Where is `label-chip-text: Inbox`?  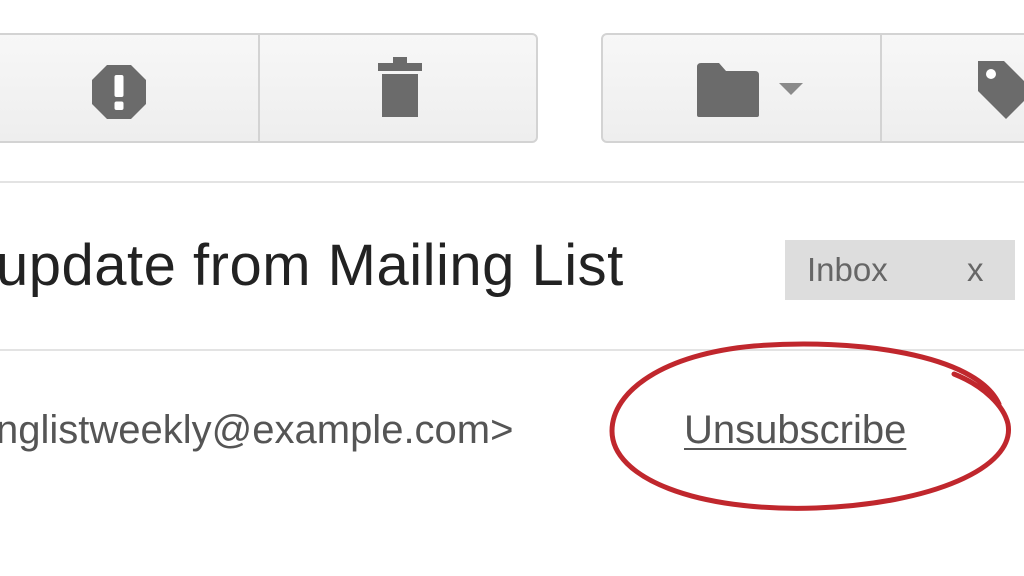 label-chip-text: Inbox is located at coordinates (847, 269).